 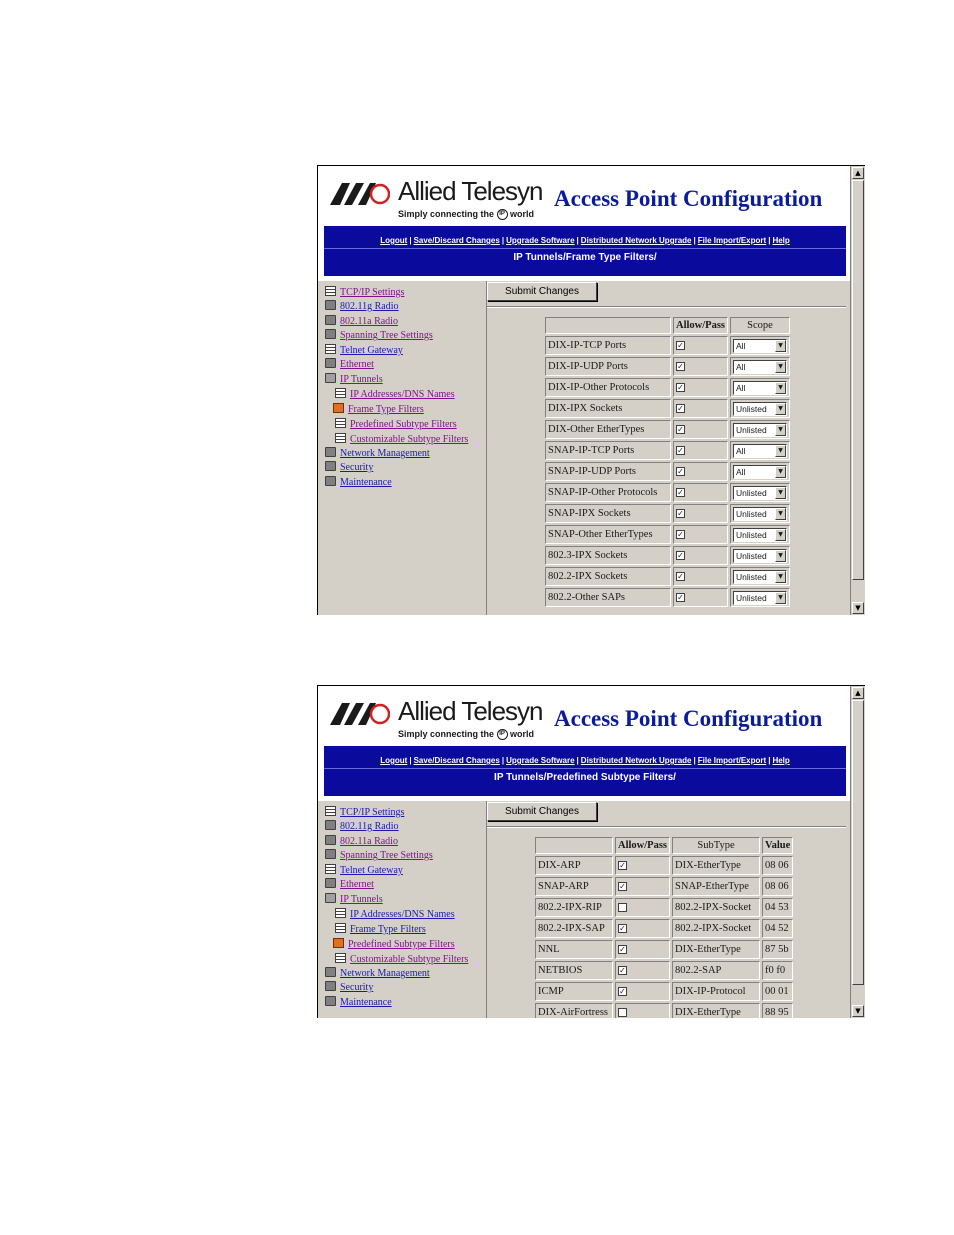 I want to click on filter-name-cell: ICMP, so click(x=574, y=991).